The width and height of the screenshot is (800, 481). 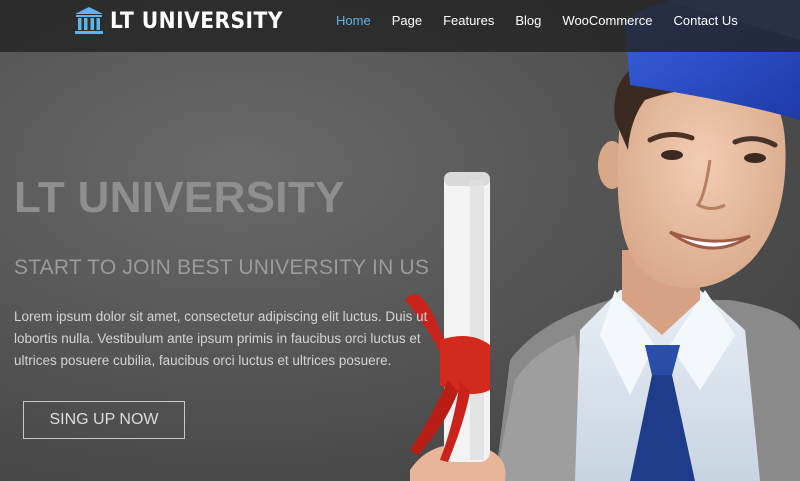 What do you see at coordinates (353, 20) in the screenshot?
I see `nav-item-home: Home` at bounding box center [353, 20].